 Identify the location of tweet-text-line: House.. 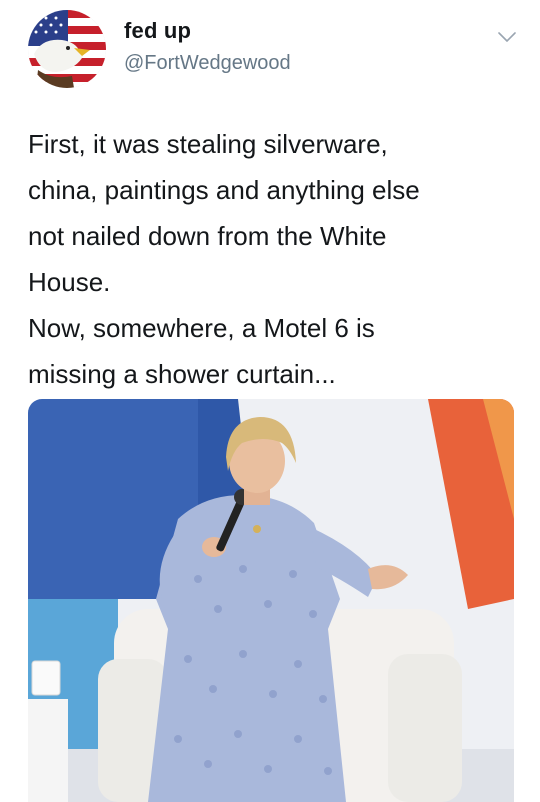
(69, 282).